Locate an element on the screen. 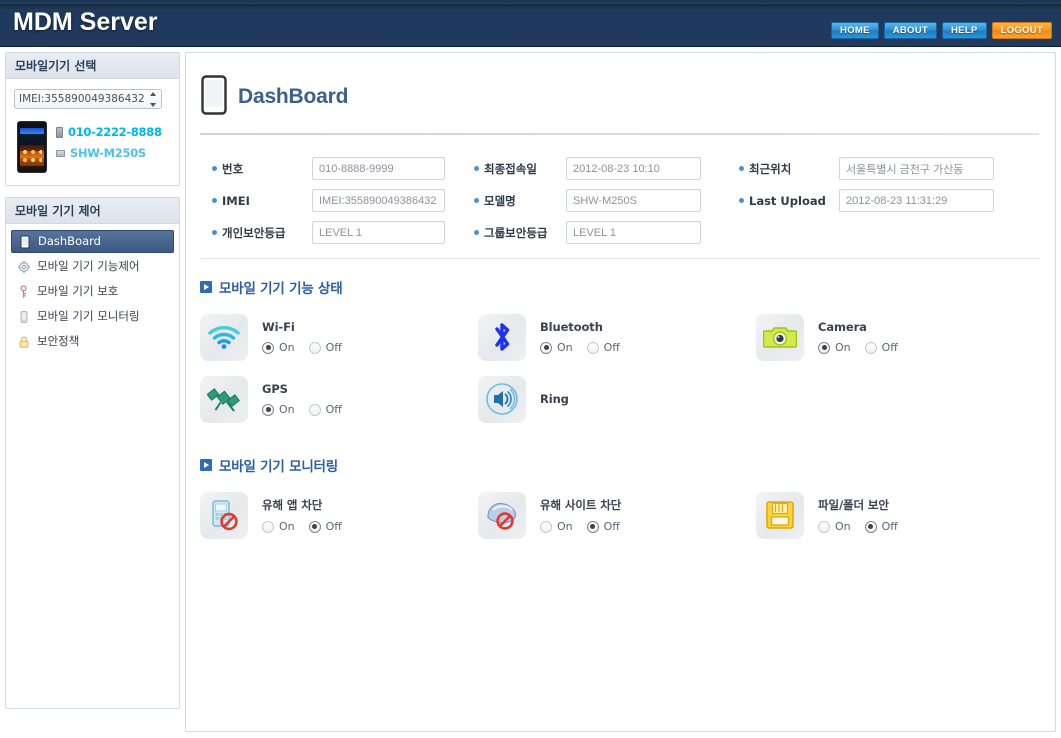 Image resolution: width=1061 pixels, height=738 pixels. field-value-number: 010-8888-9999 is located at coordinates (378, 168).